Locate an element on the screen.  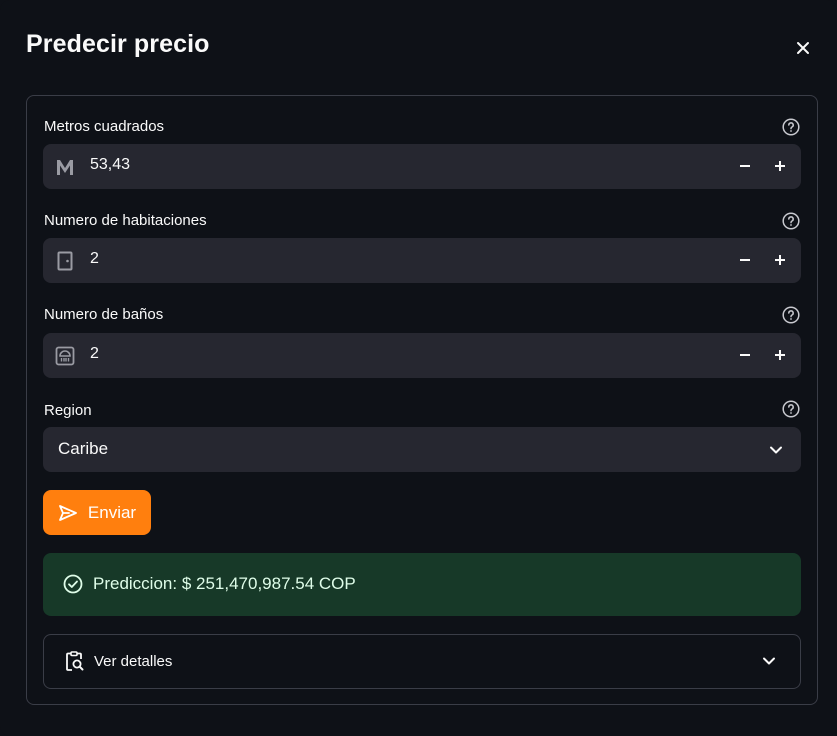
submit-button: Enviar is located at coordinates (97, 512).